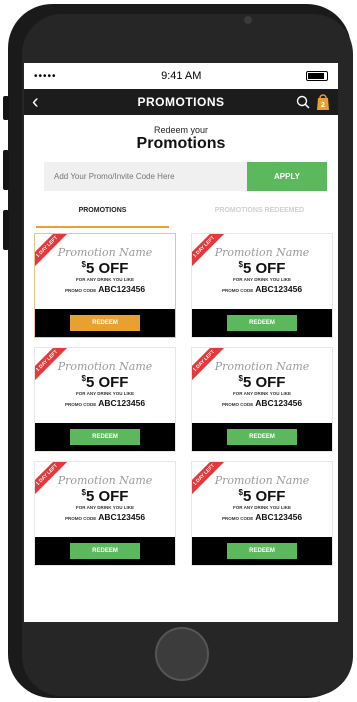 Image resolution: width=357 pixels, height=702 pixels. What do you see at coordinates (181, 130) in the screenshot?
I see `redeem-subtitle: Redeem your` at bounding box center [181, 130].